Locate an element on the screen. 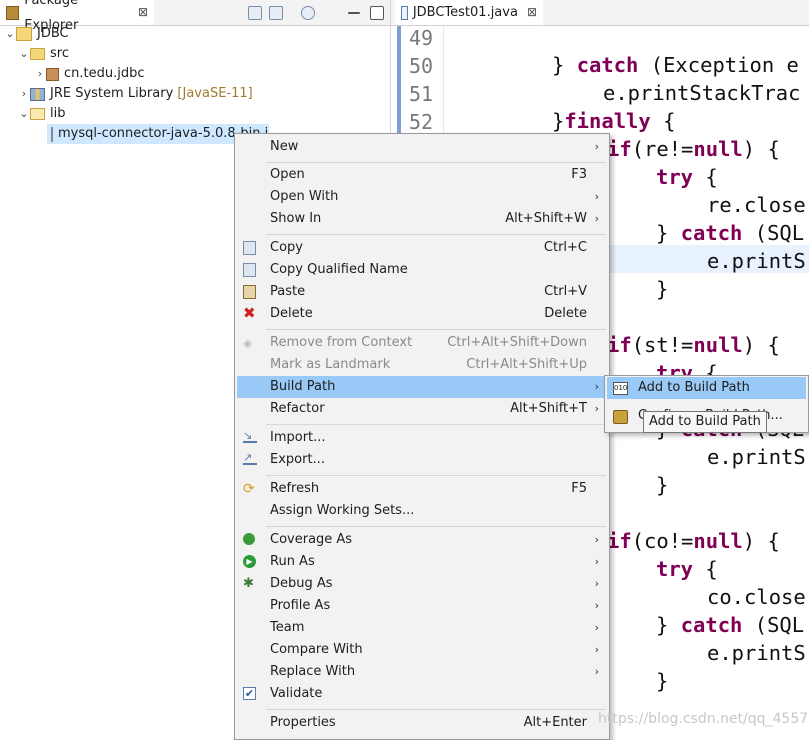 The image size is (809, 740). menu-item-properties: Properties Alt+Enter is located at coordinates (422, 723).